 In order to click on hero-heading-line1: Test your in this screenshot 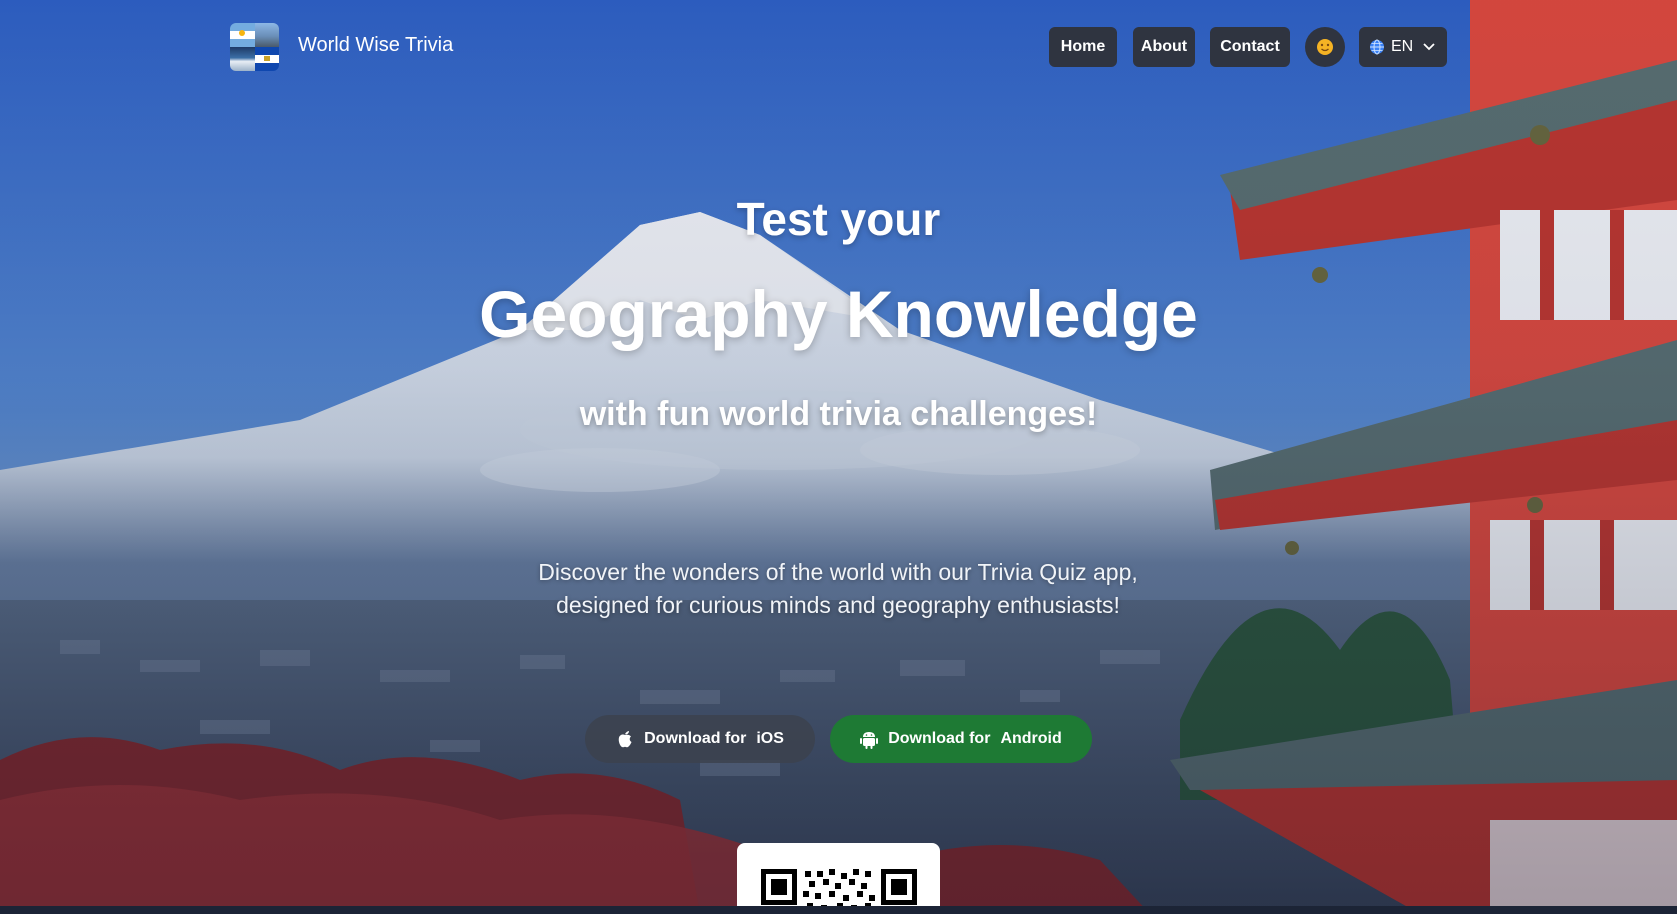, I will do `click(838, 219)`.